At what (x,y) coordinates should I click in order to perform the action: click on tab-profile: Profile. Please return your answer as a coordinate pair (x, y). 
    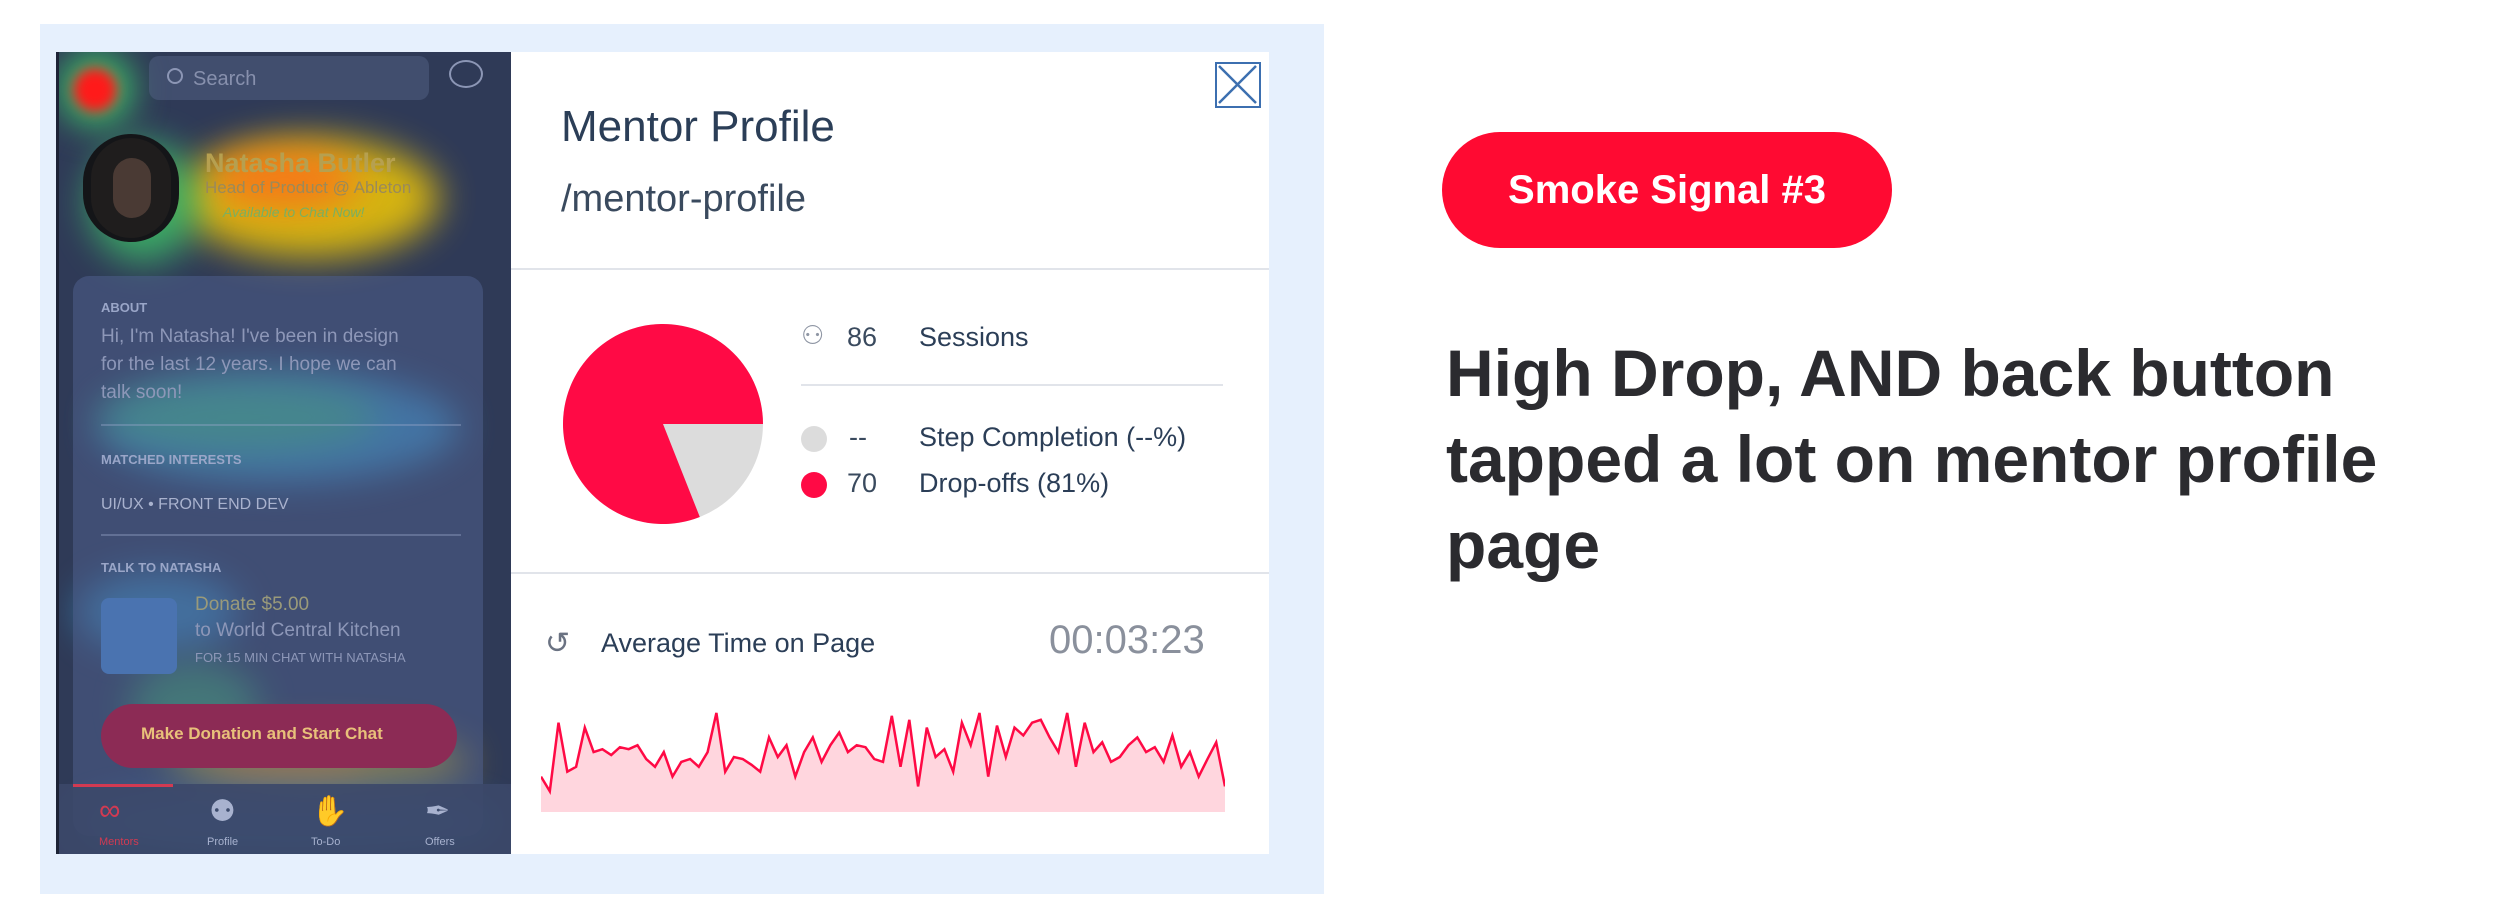
    Looking at the image, I should click on (222, 842).